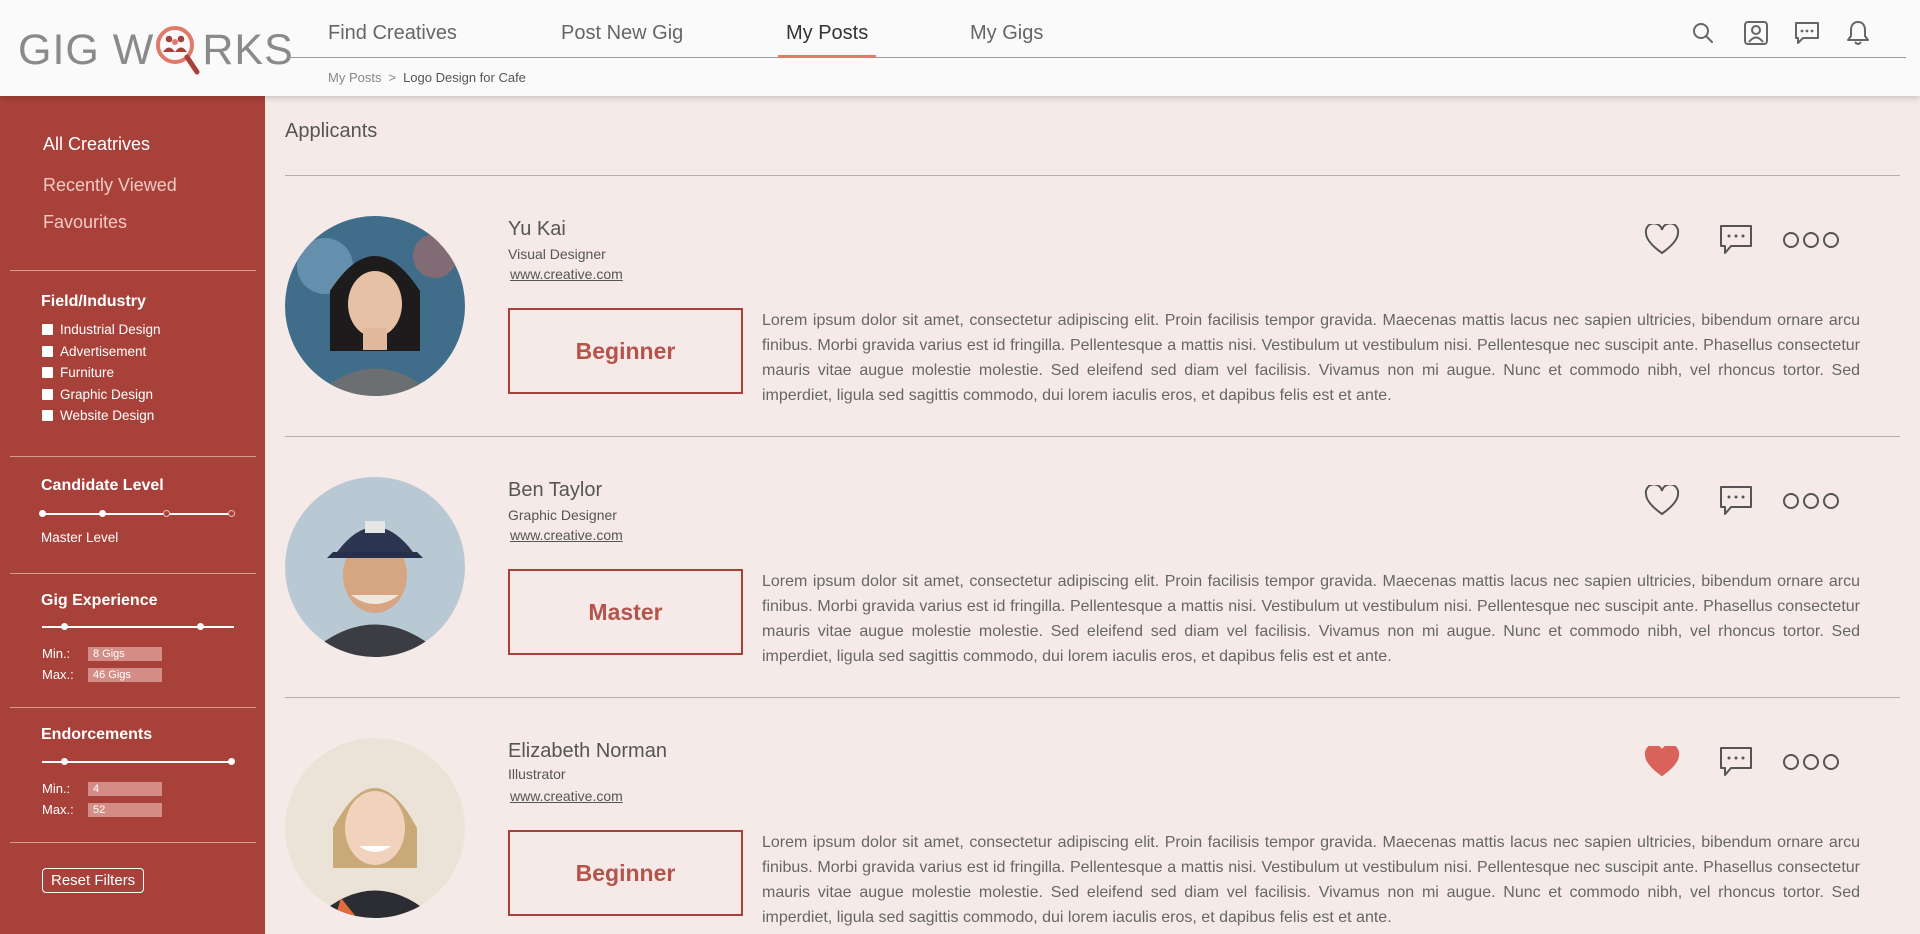 The image size is (1920, 934). I want to click on applicant-name: Elizabeth Norman, so click(587, 751).